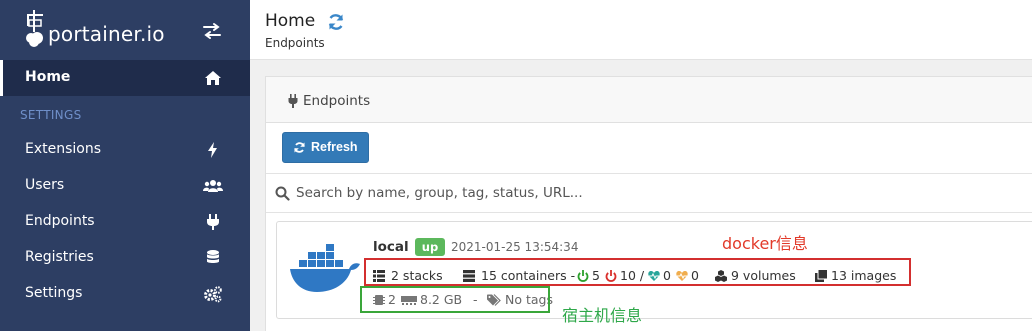 This screenshot has height=331, width=1032. What do you see at coordinates (765, 243) in the screenshot?
I see `docker-info-annotation: docker信息` at bounding box center [765, 243].